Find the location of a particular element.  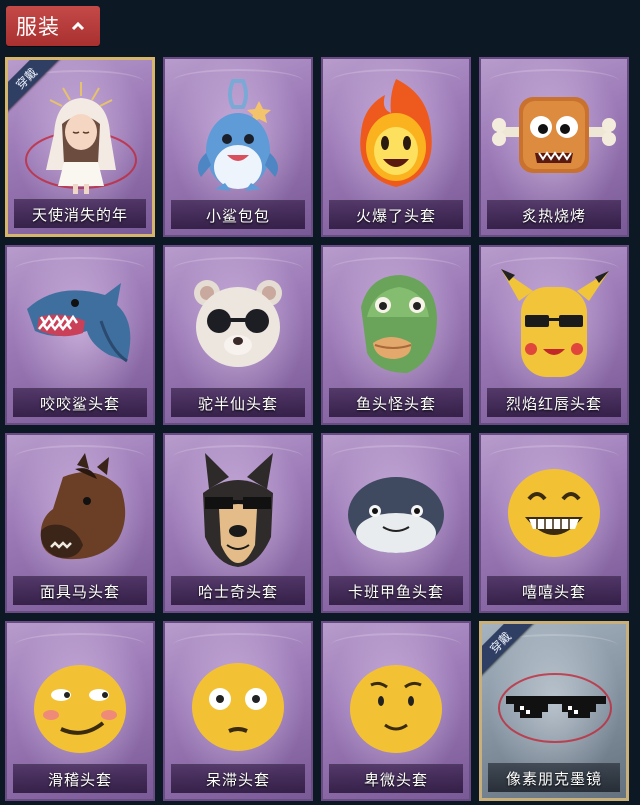

category-dropdown-button: 服装 is located at coordinates (53, 26).